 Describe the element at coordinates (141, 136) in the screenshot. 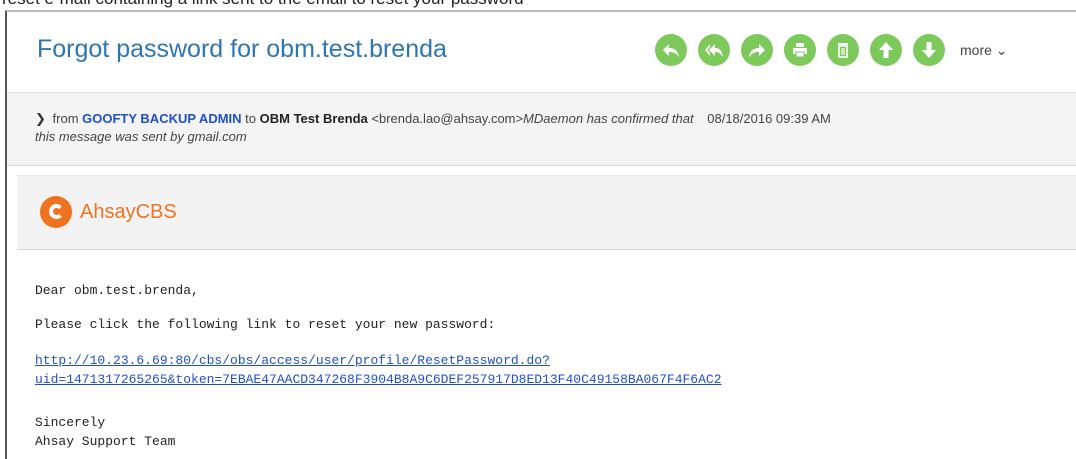

I see `mdaemon-confirm-line: this message was sent by gmail.com` at that location.